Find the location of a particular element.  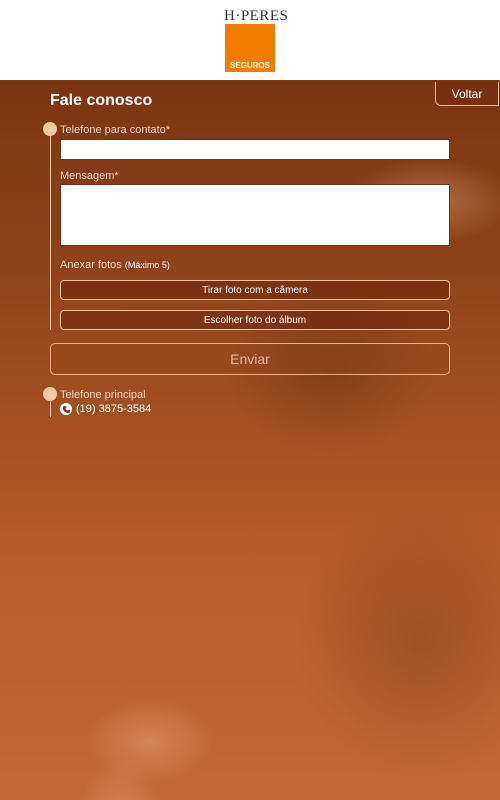

app-header: H·PERES SEGUROS is located at coordinates (250, 40).